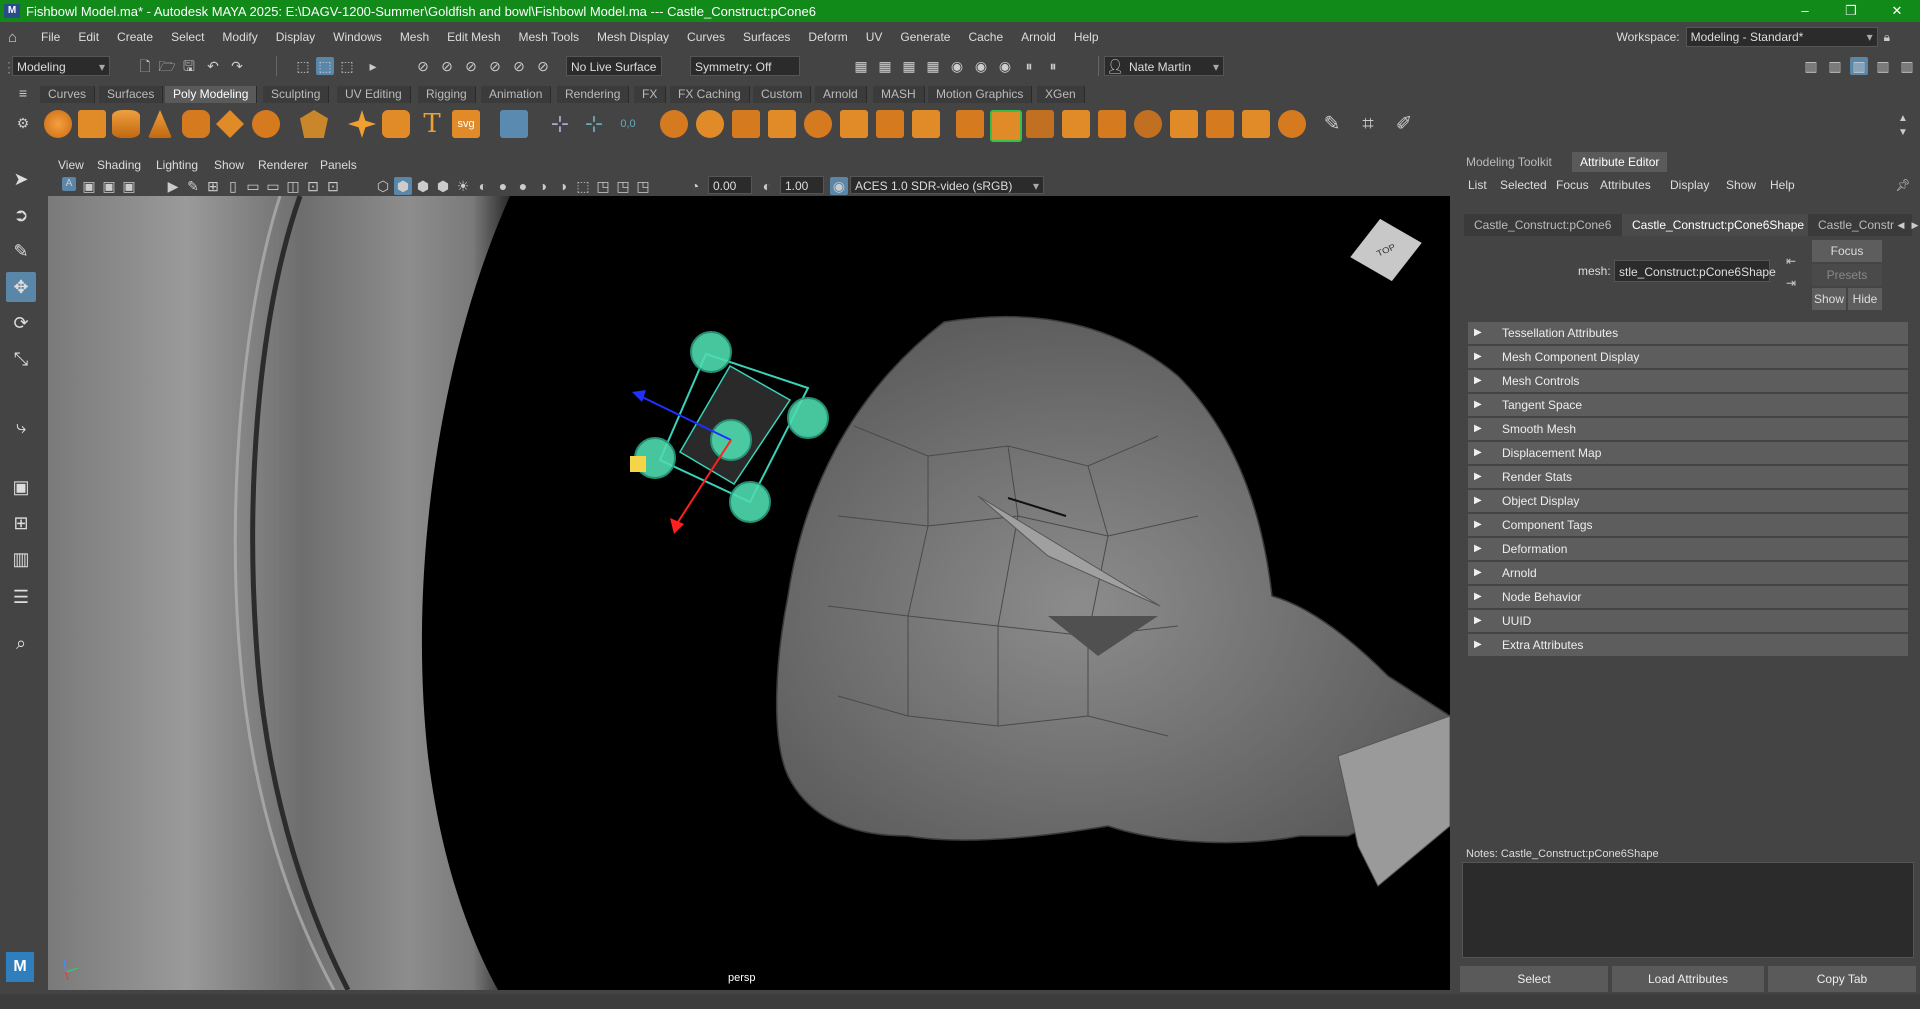  What do you see at coordinates (303, 66) in the screenshot?
I see `select-by-hierarchy-icon: ⬚` at bounding box center [303, 66].